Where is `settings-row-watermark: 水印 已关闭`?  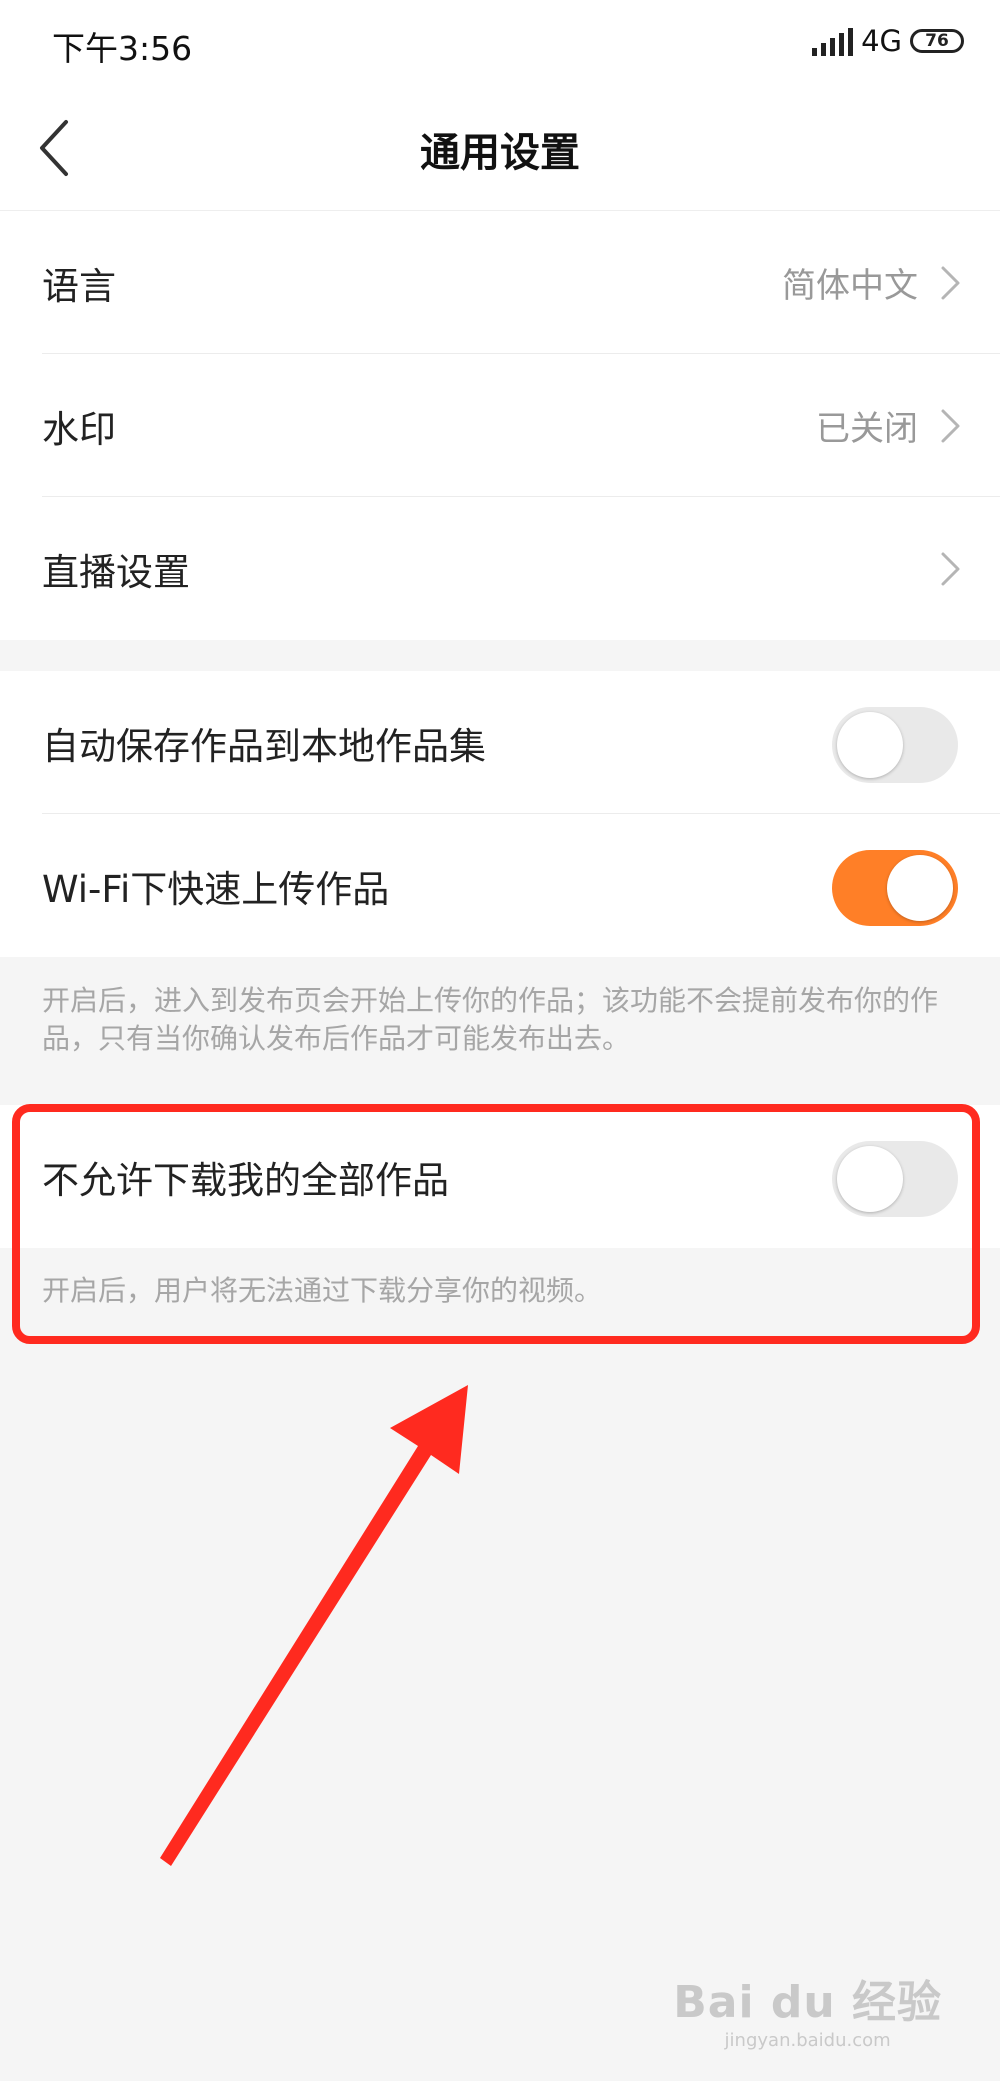
settings-row-watermark: 水印 已关闭 is located at coordinates (500, 425).